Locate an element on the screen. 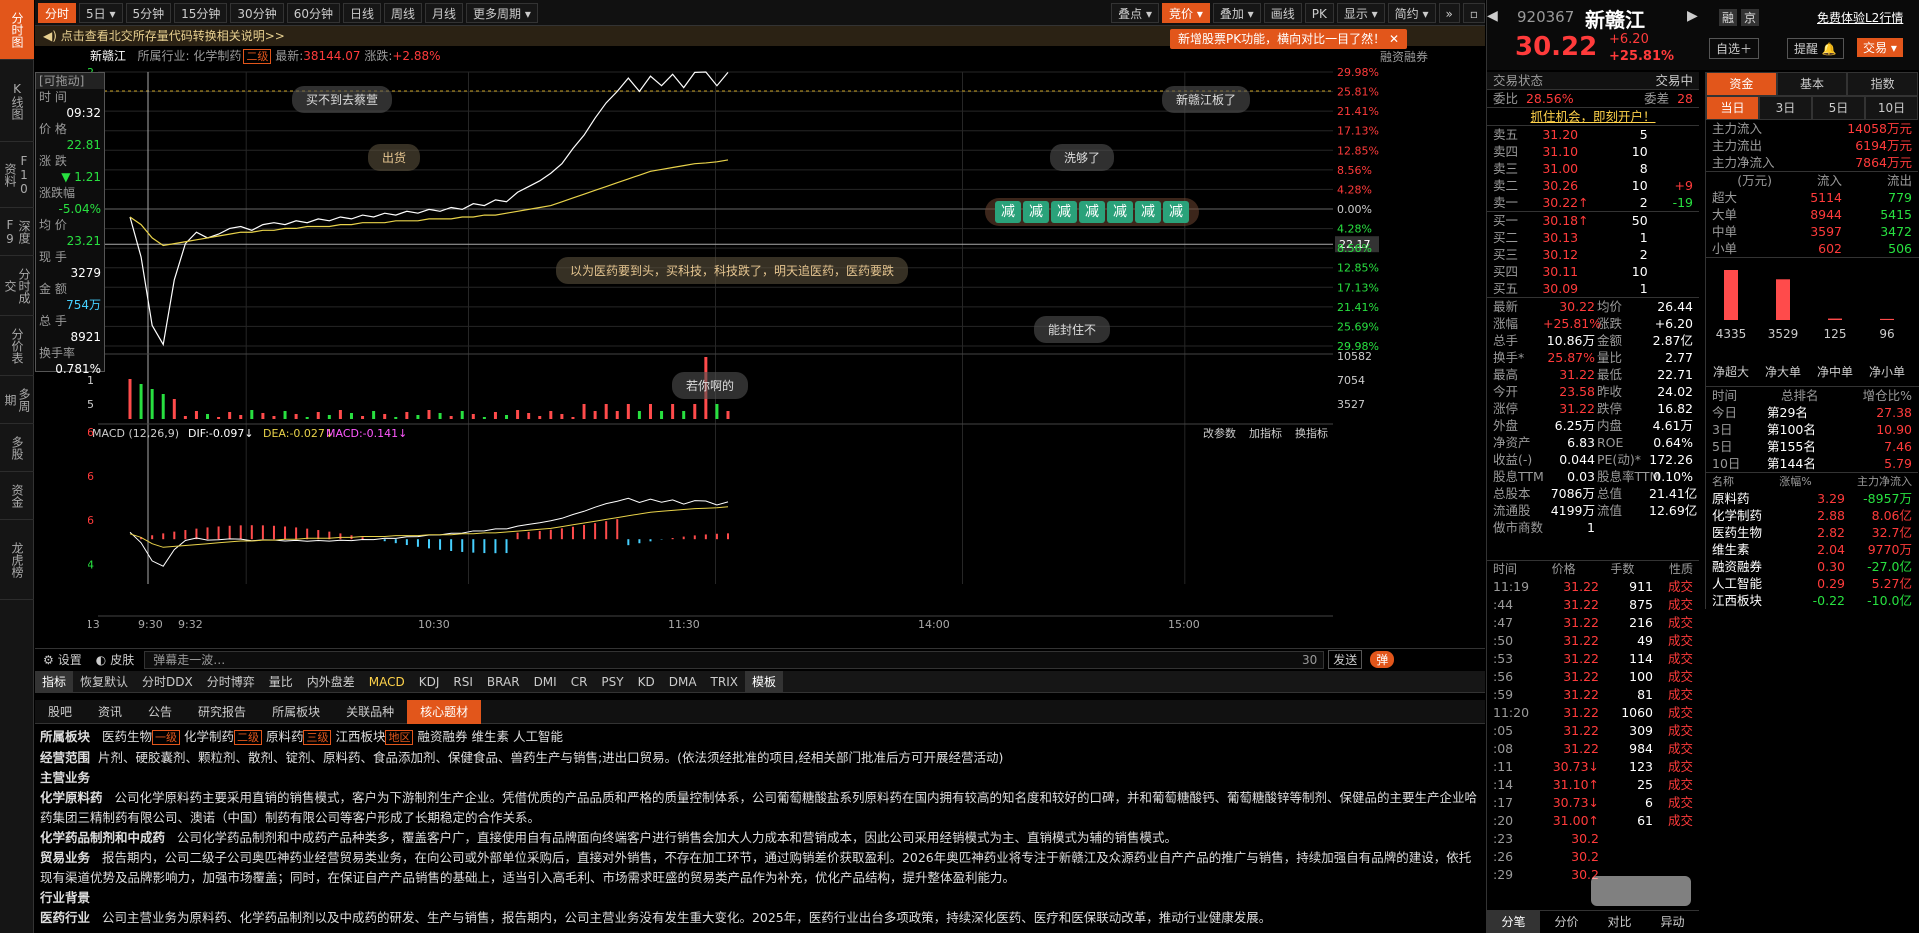 This screenshot has height=933, width=1919. day-tab: 3日 is located at coordinates (1785, 108).